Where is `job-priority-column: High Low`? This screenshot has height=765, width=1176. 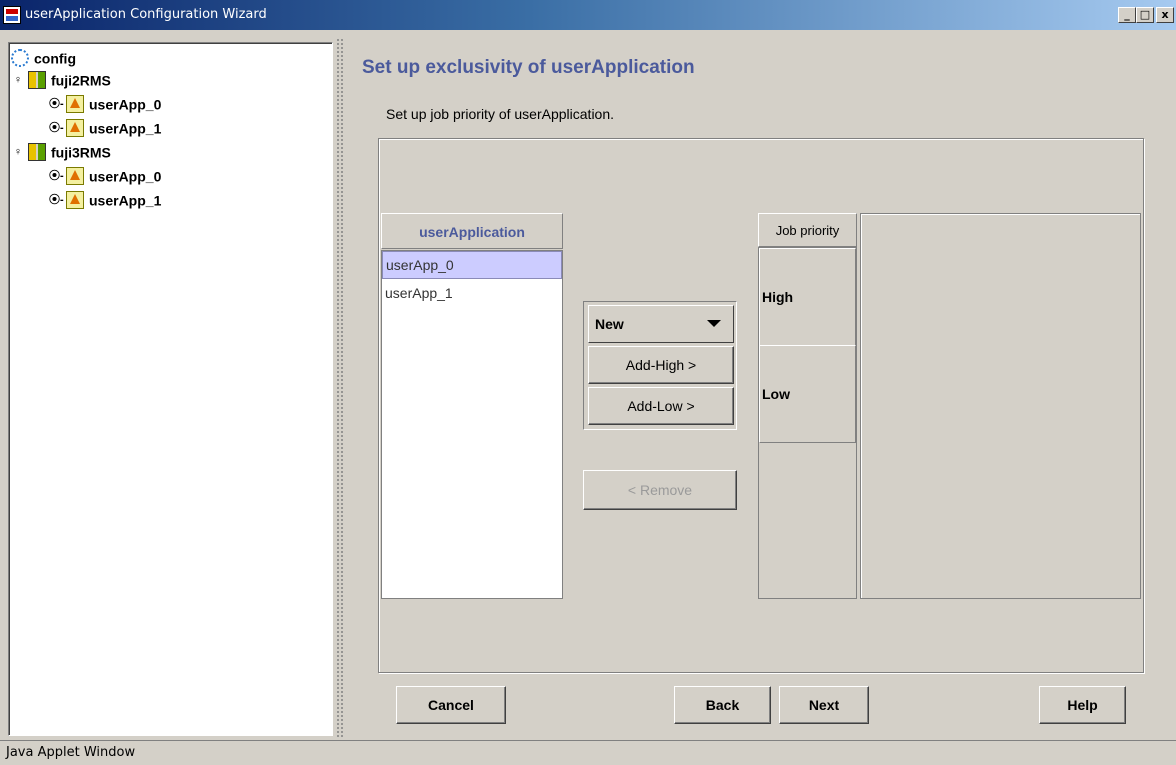 job-priority-column: High Low is located at coordinates (807, 423).